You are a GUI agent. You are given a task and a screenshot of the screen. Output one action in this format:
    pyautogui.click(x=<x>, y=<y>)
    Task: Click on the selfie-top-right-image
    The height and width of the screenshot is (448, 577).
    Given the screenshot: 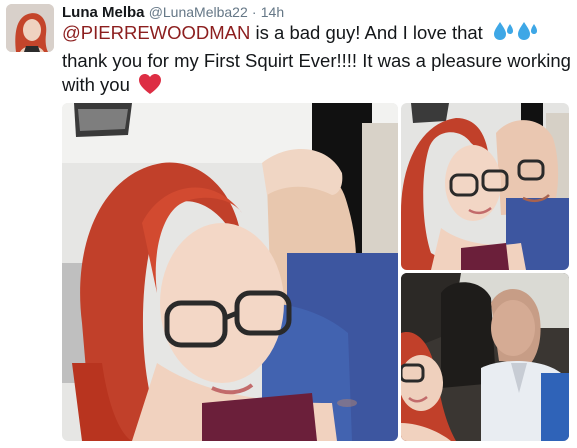 What is the action you would take?
    pyautogui.click(x=485, y=186)
    